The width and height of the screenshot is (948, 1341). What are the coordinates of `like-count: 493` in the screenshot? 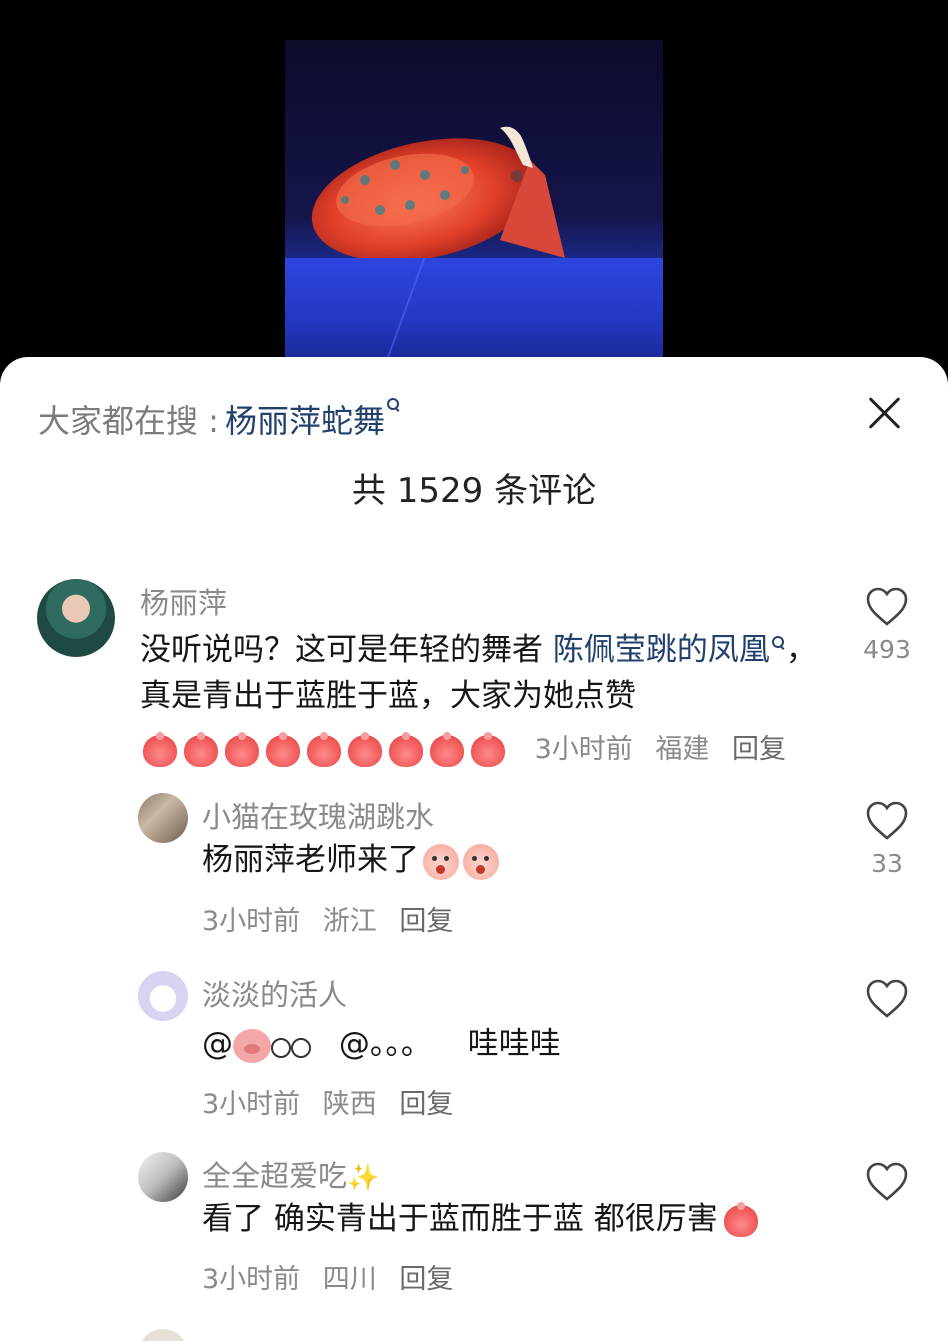 It's located at (887, 649).